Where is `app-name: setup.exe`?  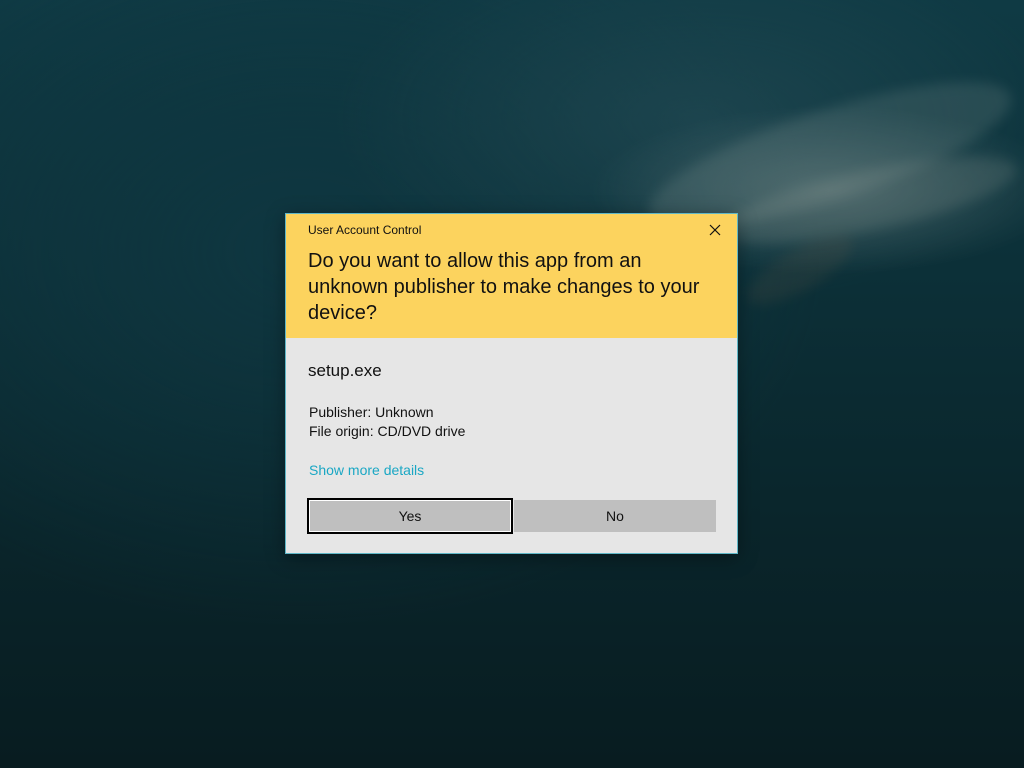
app-name: setup.exe is located at coordinates (345, 370).